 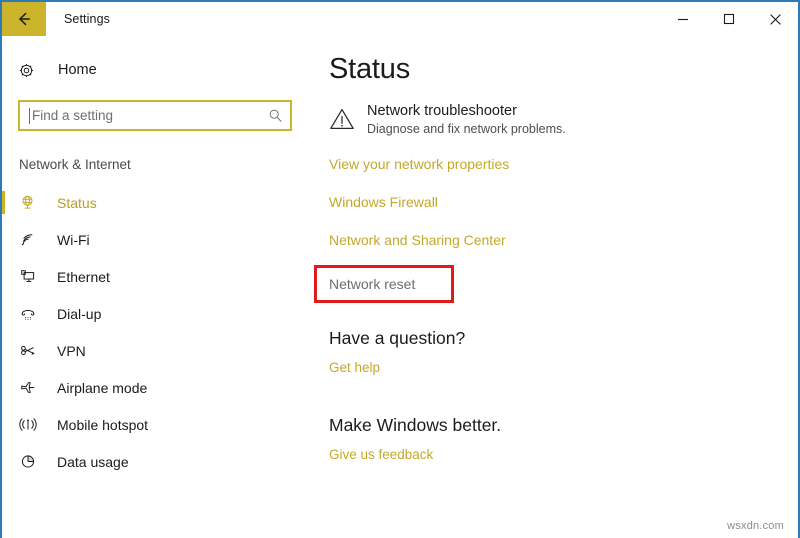 What do you see at coordinates (32, 313) in the screenshot?
I see `dialup-phone-icon` at bounding box center [32, 313].